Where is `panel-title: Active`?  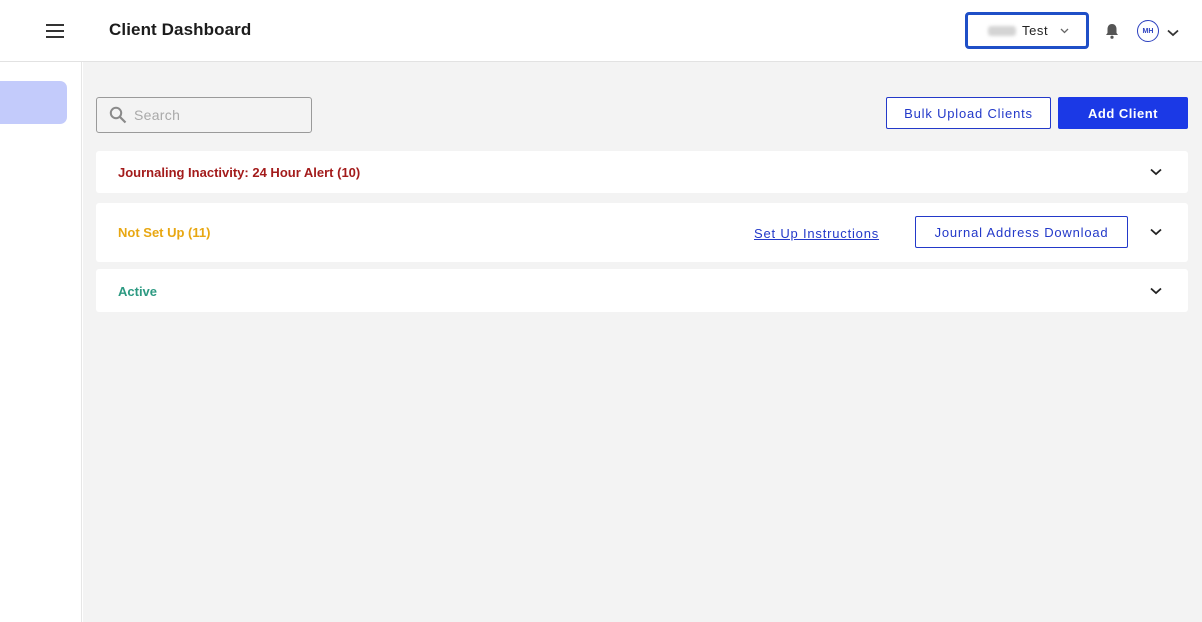
panel-title: Active is located at coordinates (138, 291).